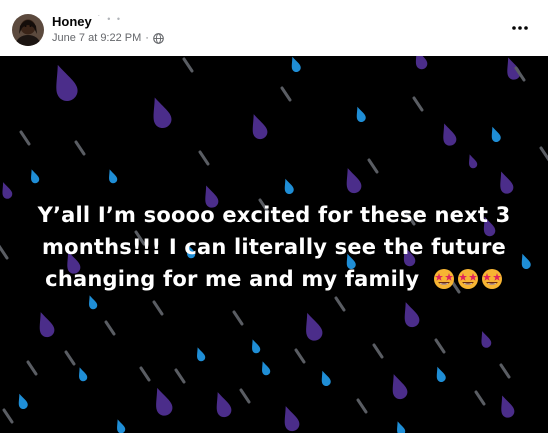 This screenshot has width=548, height=433. I want to click on post-timestamp: June 7 at 9:22 PM, so click(96, 38).